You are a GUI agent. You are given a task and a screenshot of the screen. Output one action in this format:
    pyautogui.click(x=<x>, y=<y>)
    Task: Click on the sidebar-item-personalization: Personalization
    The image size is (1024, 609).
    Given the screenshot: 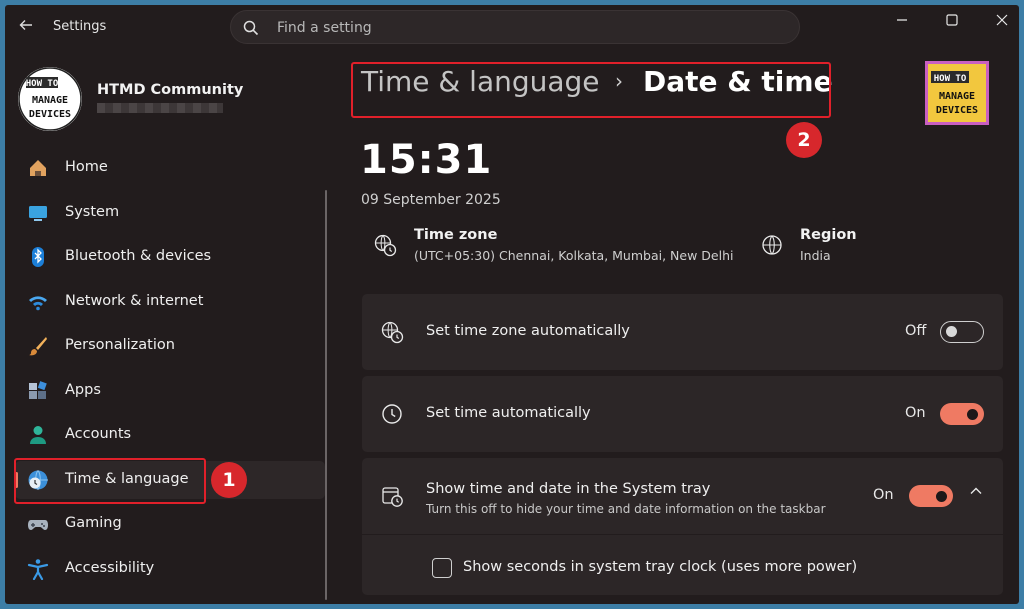 What is the action you would take?
    pyautogui.click(x=170, y=346)
    